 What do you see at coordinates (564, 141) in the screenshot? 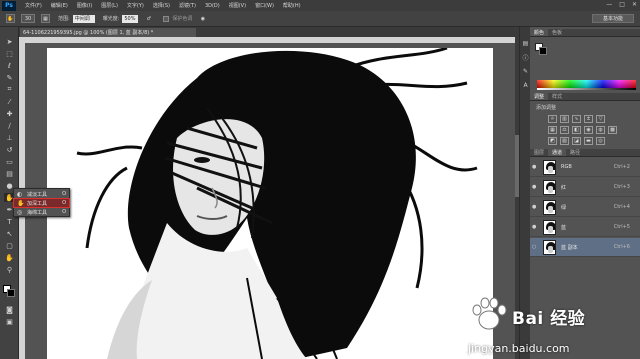
I see `posterize-icon: ▧` at bounding box center [564, 141].